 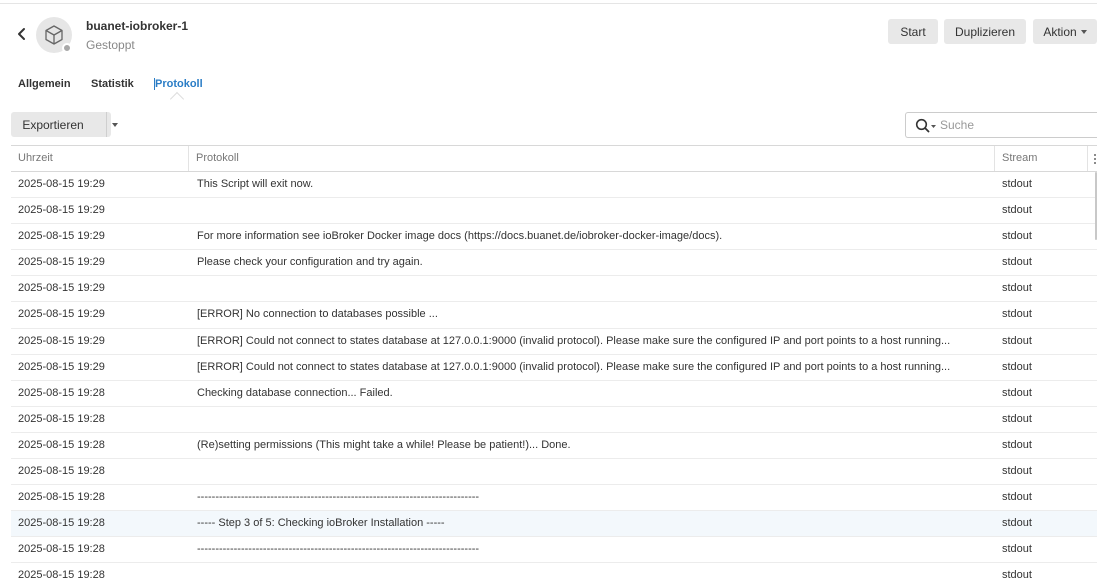 I want to click on column-menu-icon, so click(x=1095, y=158).